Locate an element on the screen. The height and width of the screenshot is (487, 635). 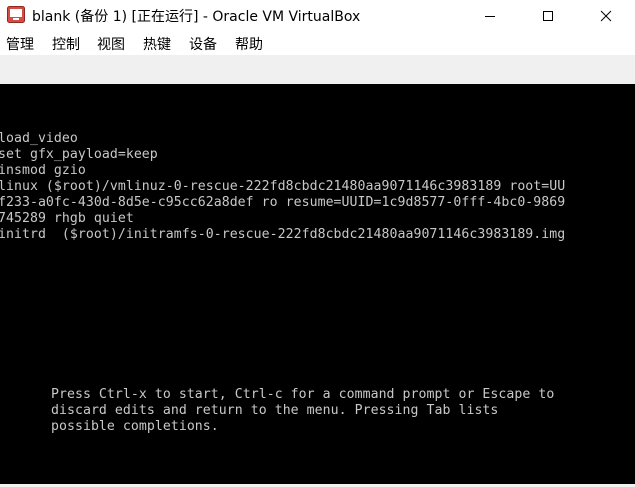
grub-hint-line-3: possible completions. is located at coordinates (135, 426).